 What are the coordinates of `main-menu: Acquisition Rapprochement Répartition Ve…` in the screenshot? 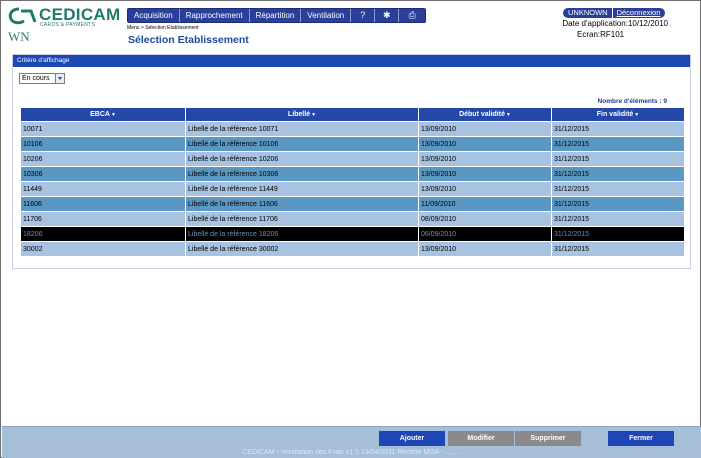 It's located at (277, 15).